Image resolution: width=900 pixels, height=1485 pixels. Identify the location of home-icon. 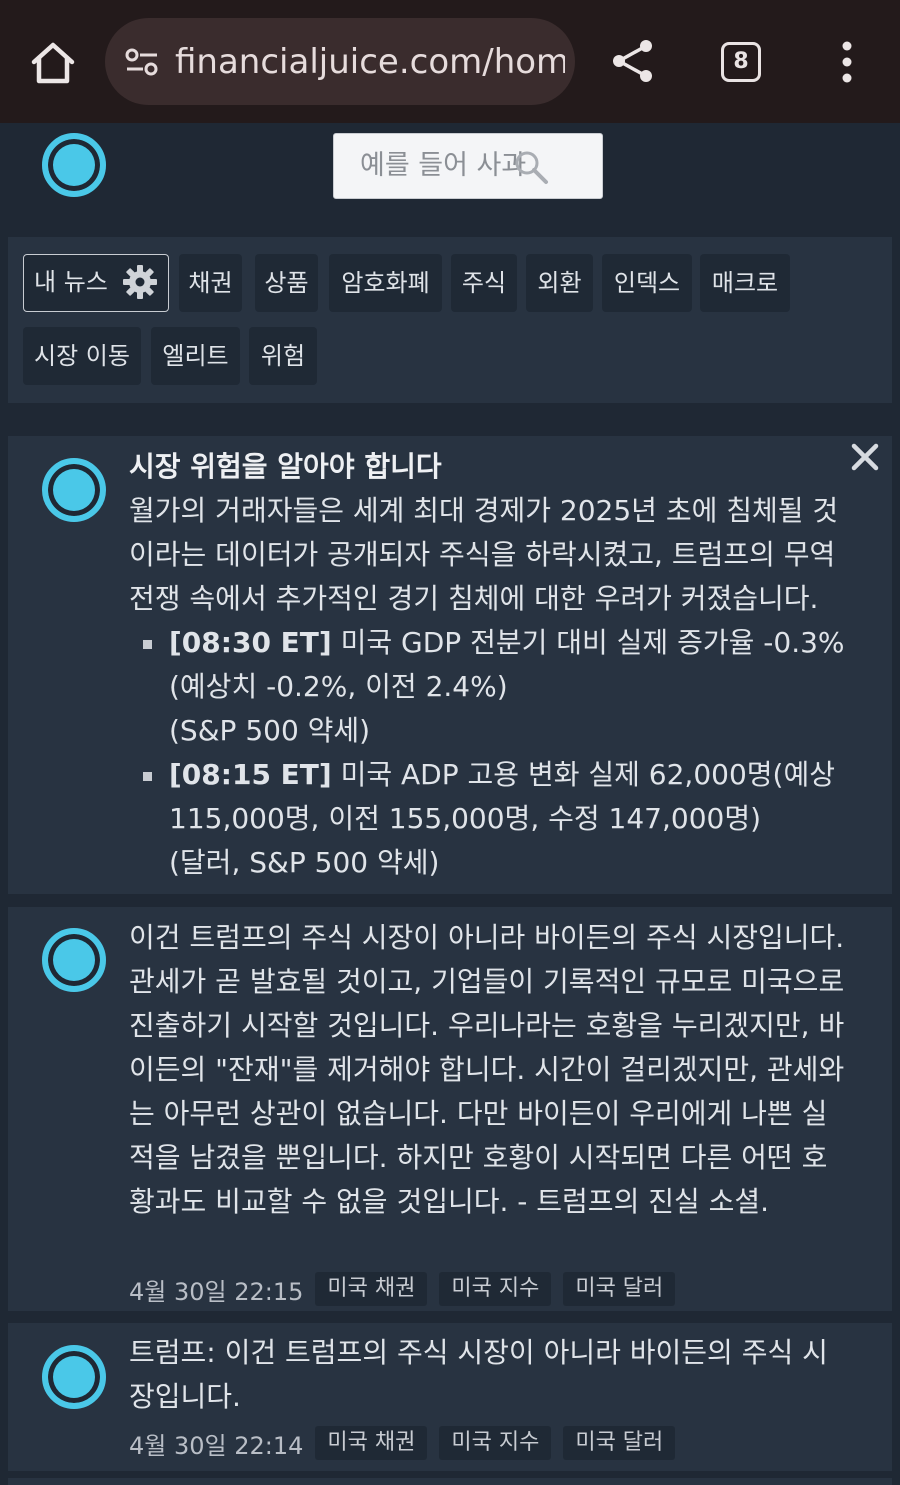
(53, 63).